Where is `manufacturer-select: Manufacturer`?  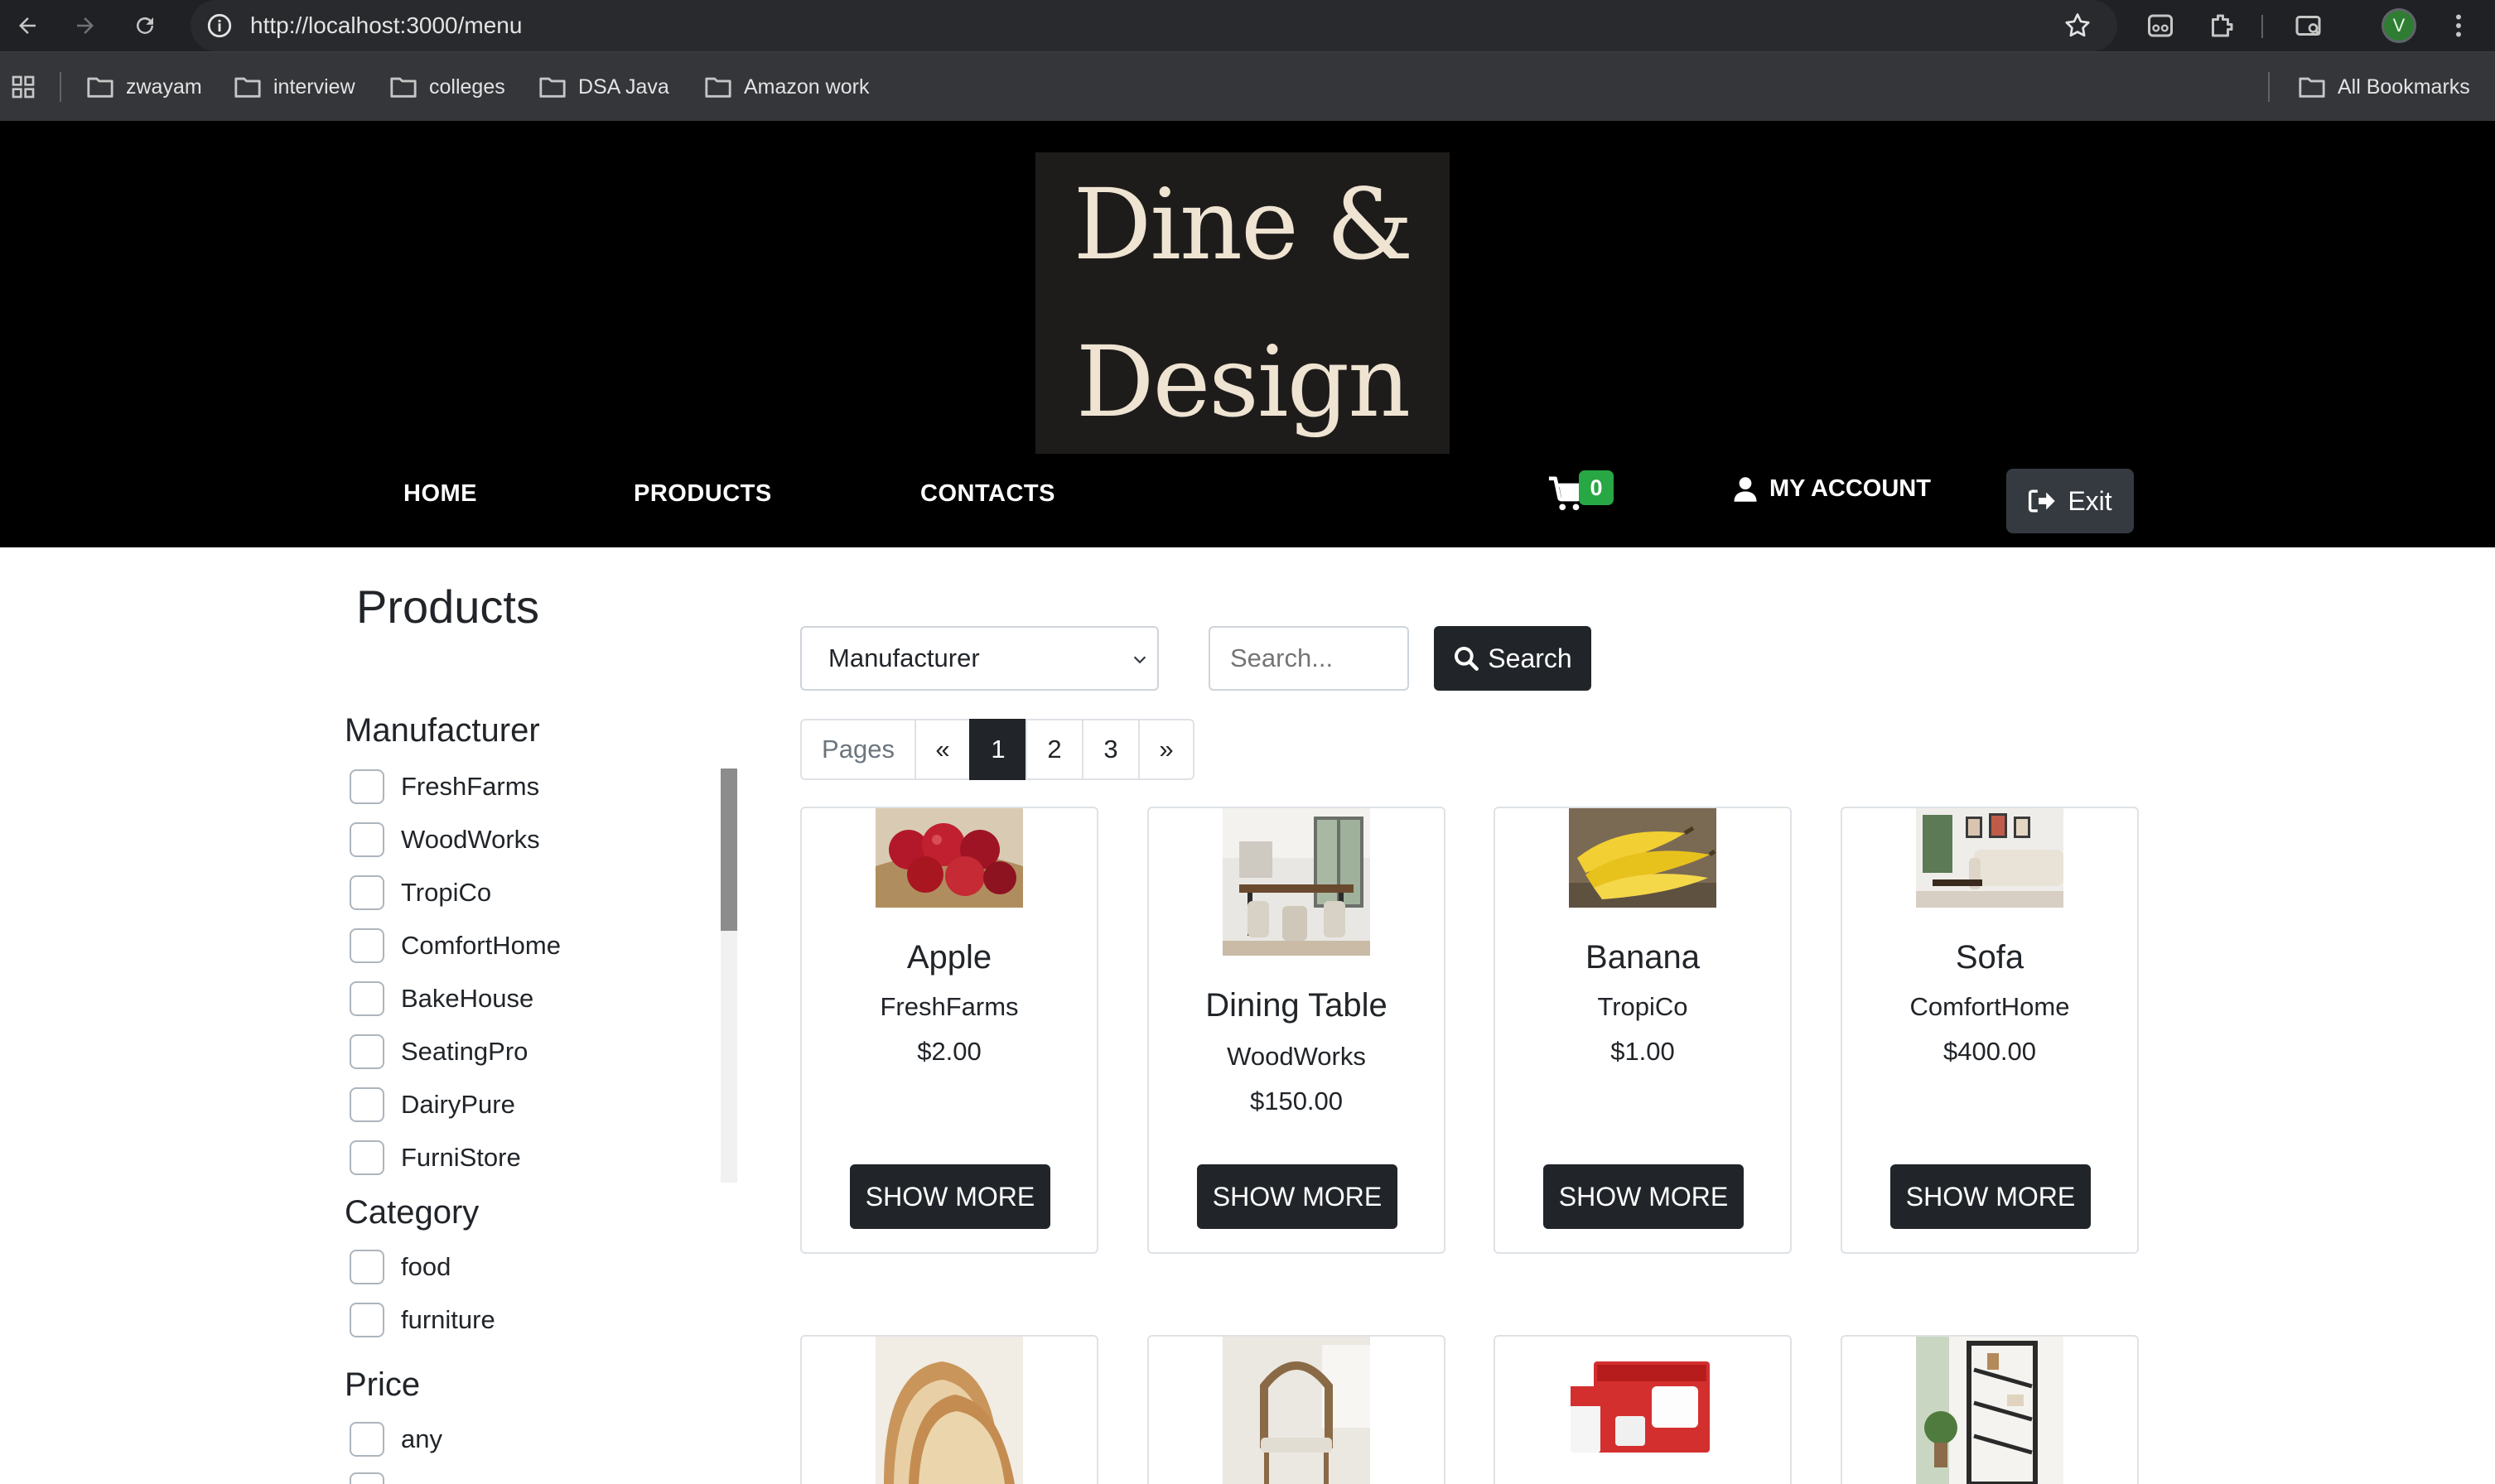
manufacturer-select: Manufacturer is located at coordinates (979, 658).